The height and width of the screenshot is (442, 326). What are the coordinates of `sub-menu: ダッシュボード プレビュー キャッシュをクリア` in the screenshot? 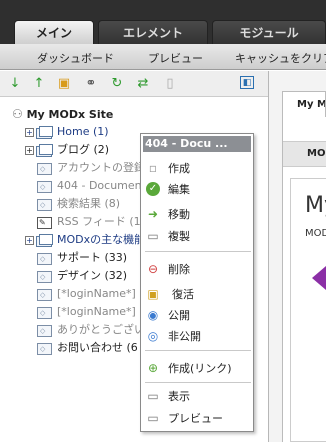 It's located at (163, 57).